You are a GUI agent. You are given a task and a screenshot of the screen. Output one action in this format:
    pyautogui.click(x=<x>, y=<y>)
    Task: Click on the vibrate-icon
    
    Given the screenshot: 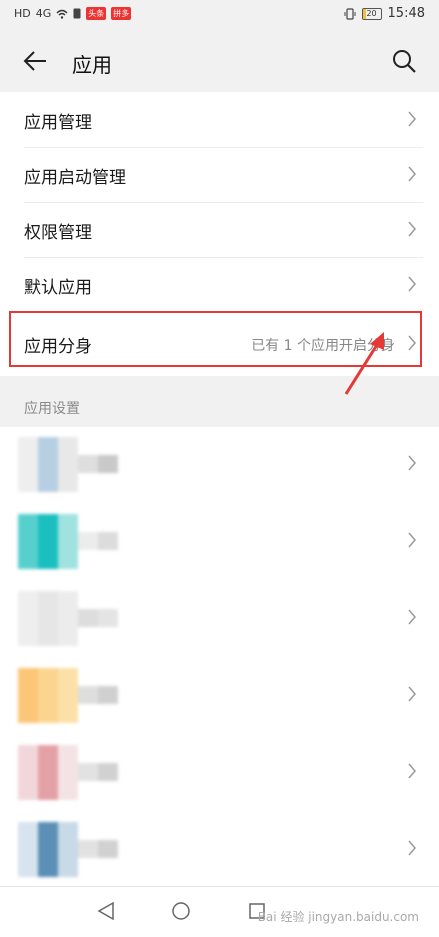 What is the action you would take?
    pyautogui.click(x=350, y=13)
    